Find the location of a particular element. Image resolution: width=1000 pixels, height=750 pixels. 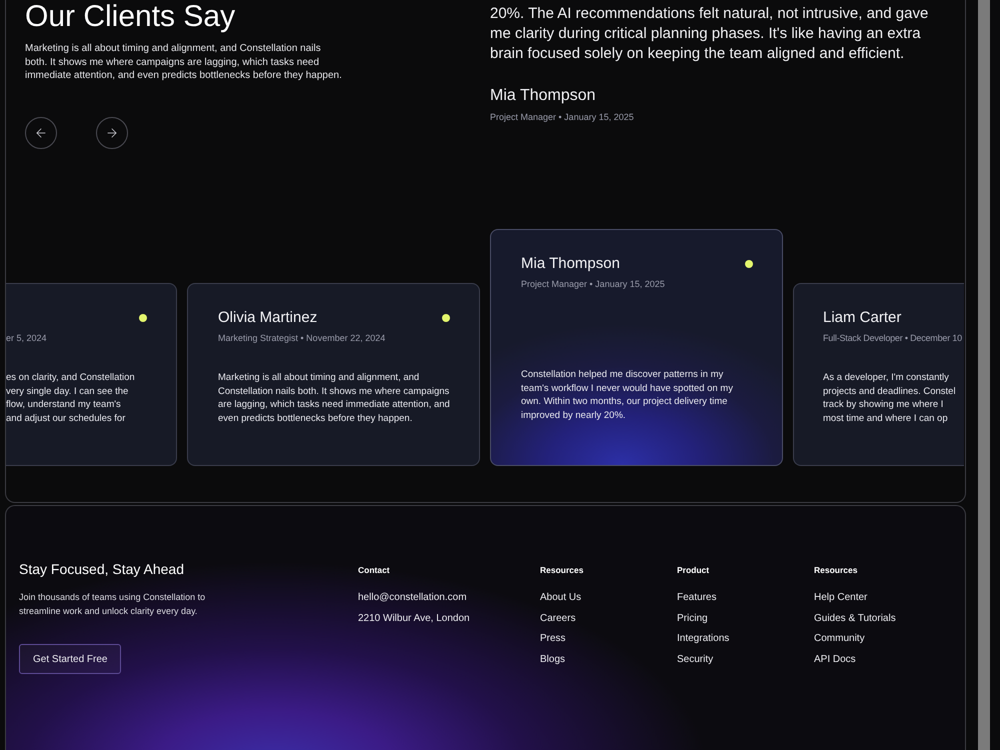

footer-link: API Docs is located at coordinates (835, 659).